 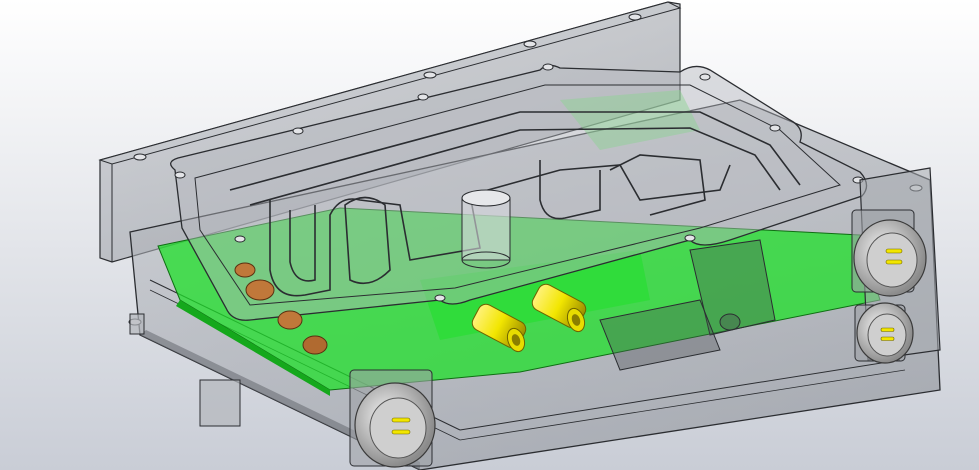 I want to click on connector-front, so click(x=392, y=418).